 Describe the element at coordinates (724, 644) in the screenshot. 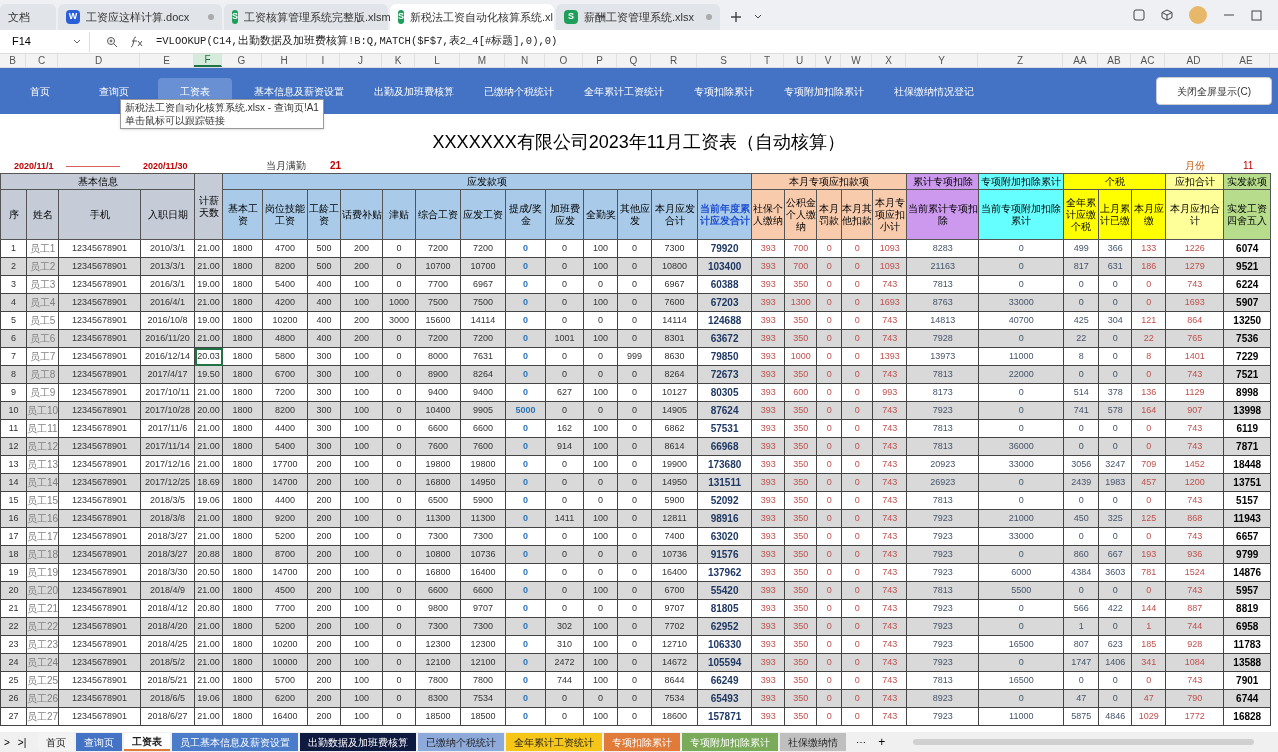

I see `table-cell: 106330` at that location.